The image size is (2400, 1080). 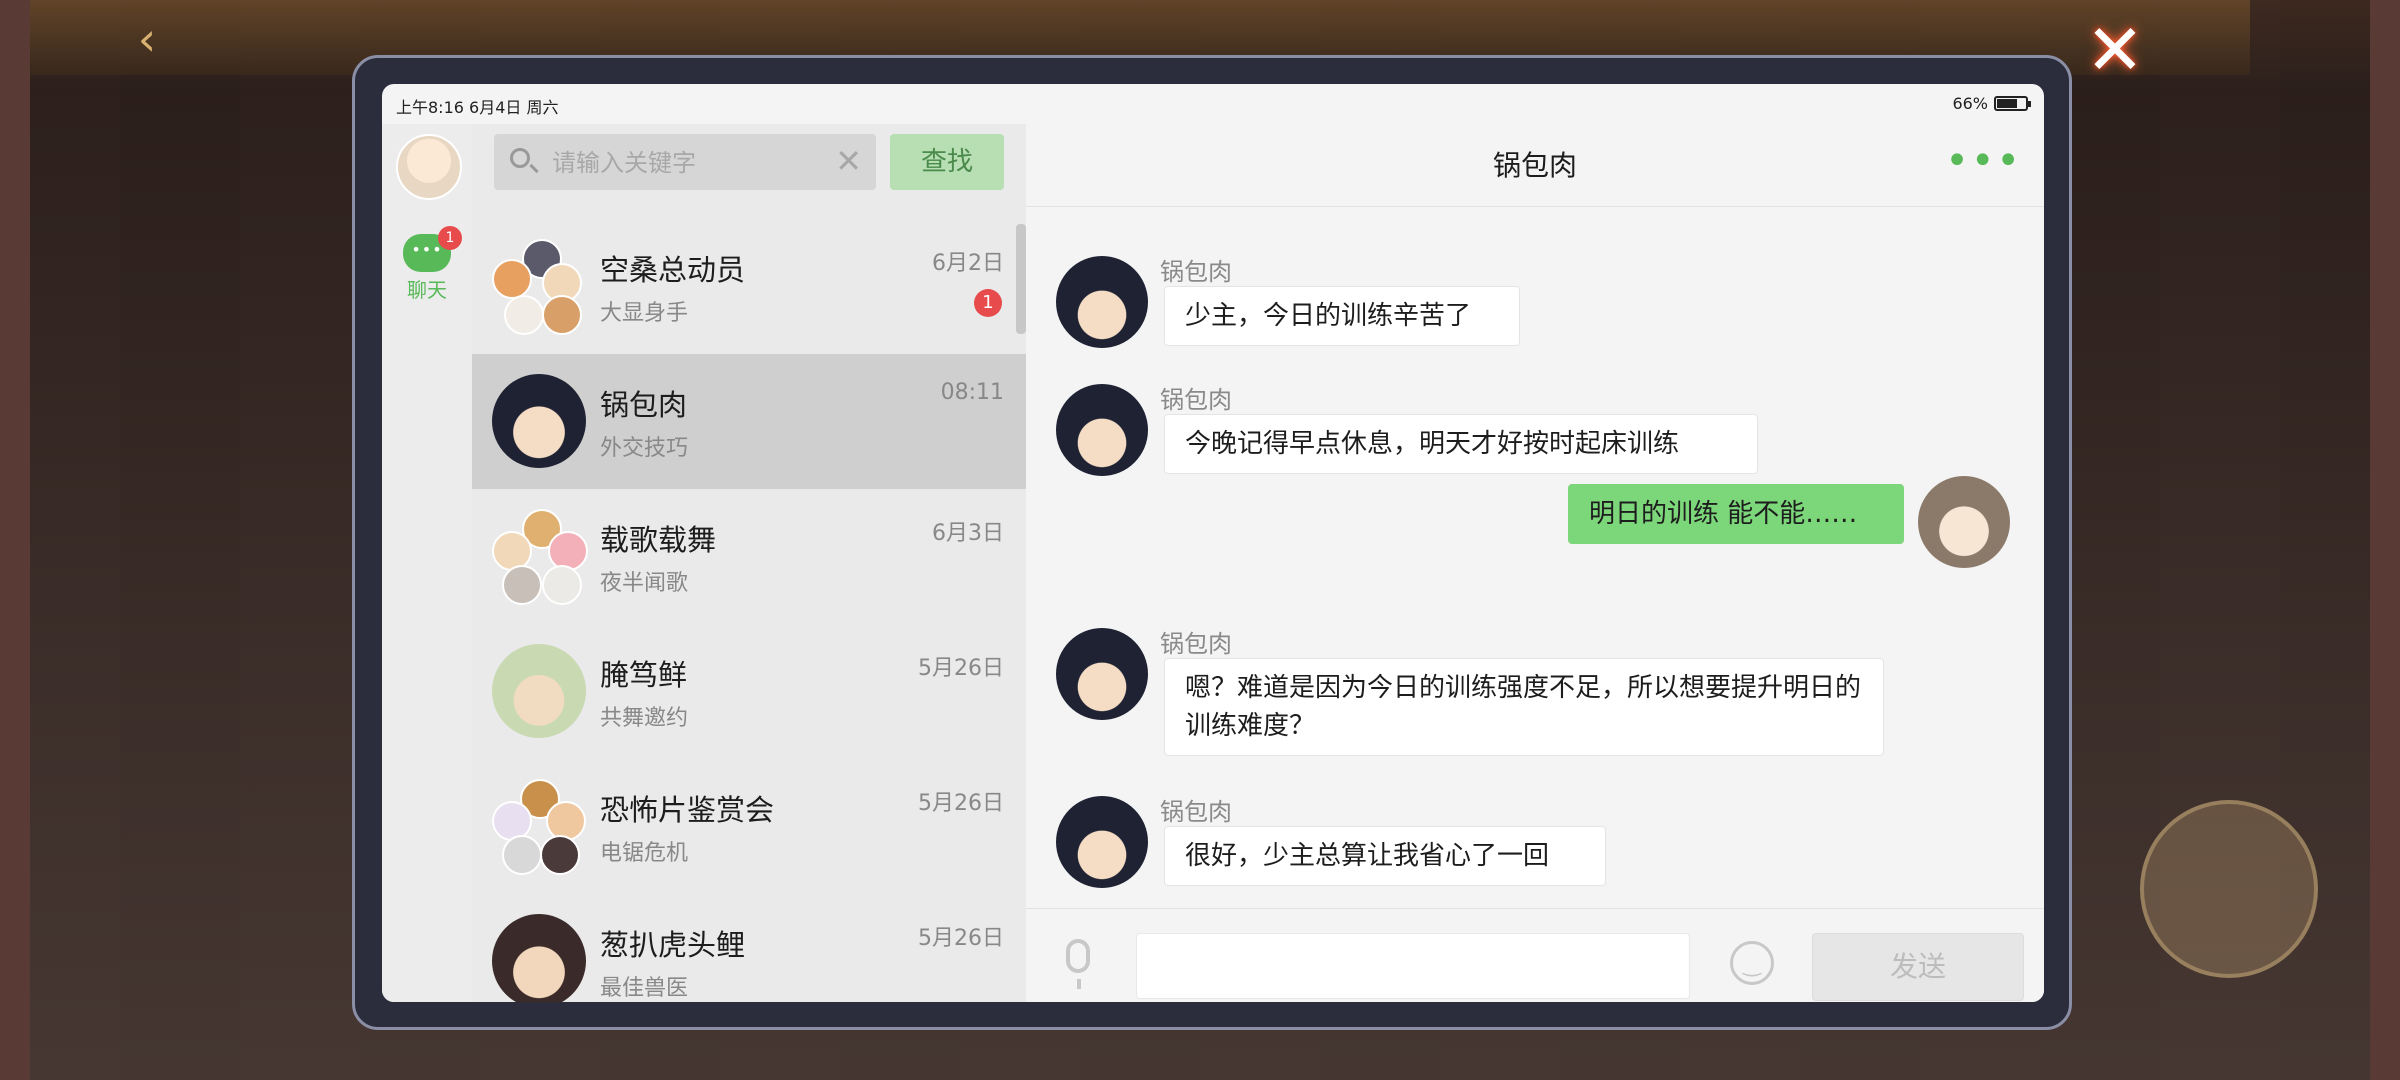 What do you see at coordinates (673, 270) in the screenshot?
I see `contact-name: 空桑总动员` at bounding box center [673, 270].